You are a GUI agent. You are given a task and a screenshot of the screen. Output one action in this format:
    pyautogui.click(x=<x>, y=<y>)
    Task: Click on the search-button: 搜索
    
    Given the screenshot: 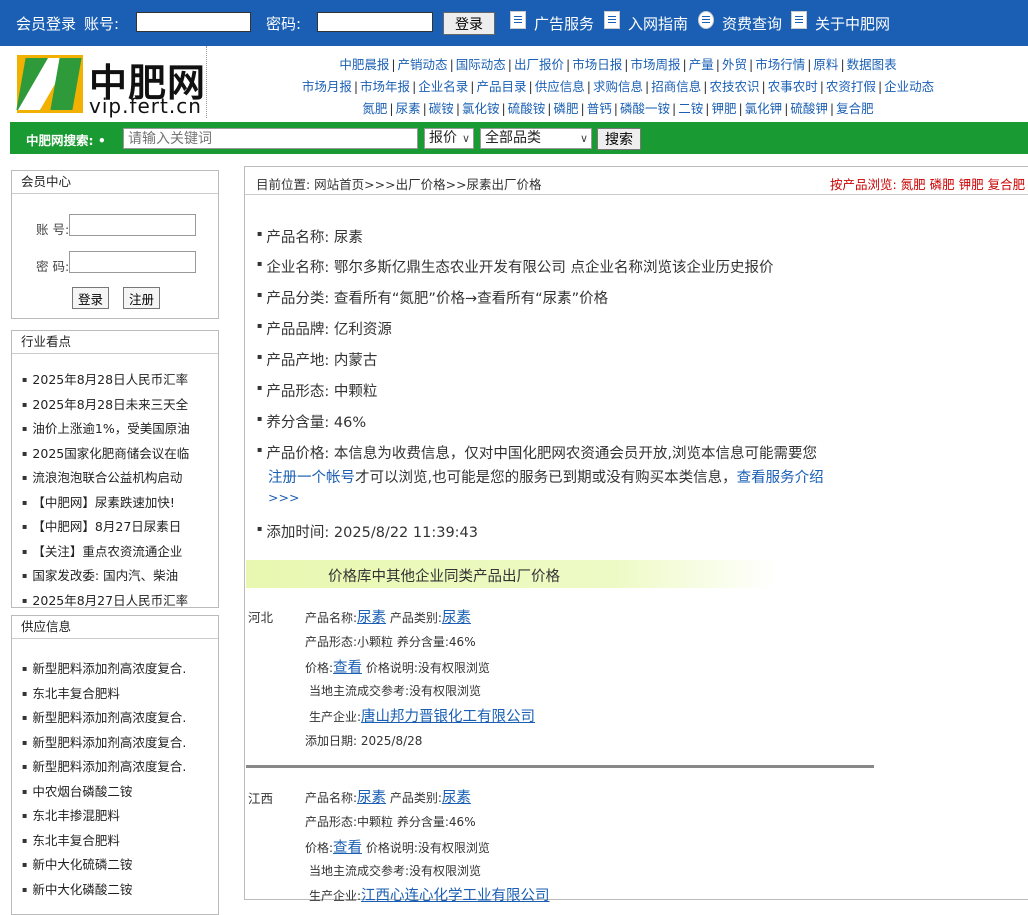 What is the action you would take?
    pyautogui.click(x=619, y=139)
    